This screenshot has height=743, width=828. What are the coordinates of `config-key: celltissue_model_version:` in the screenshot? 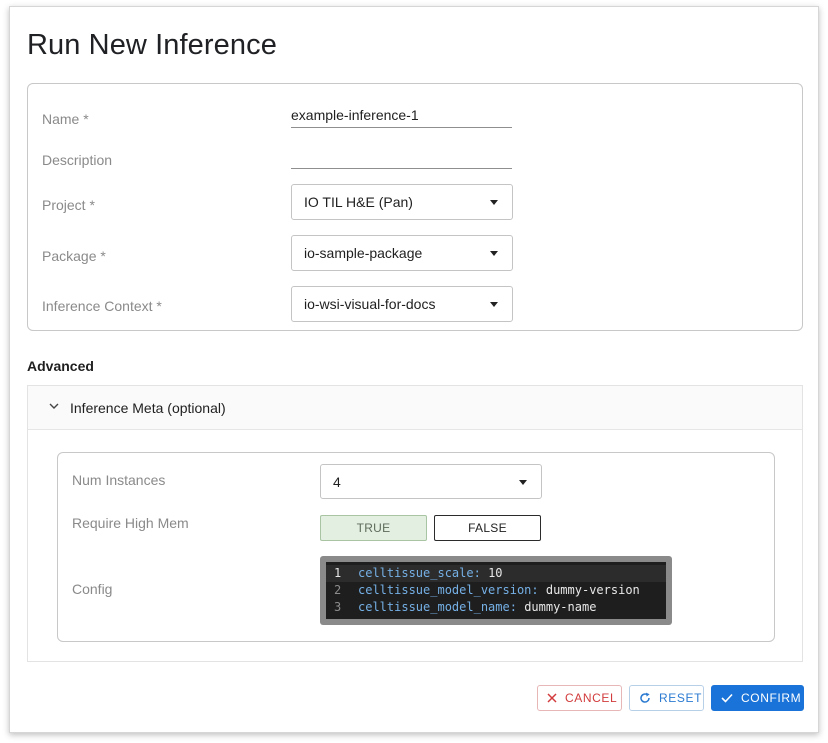 It's located at (448, 590).